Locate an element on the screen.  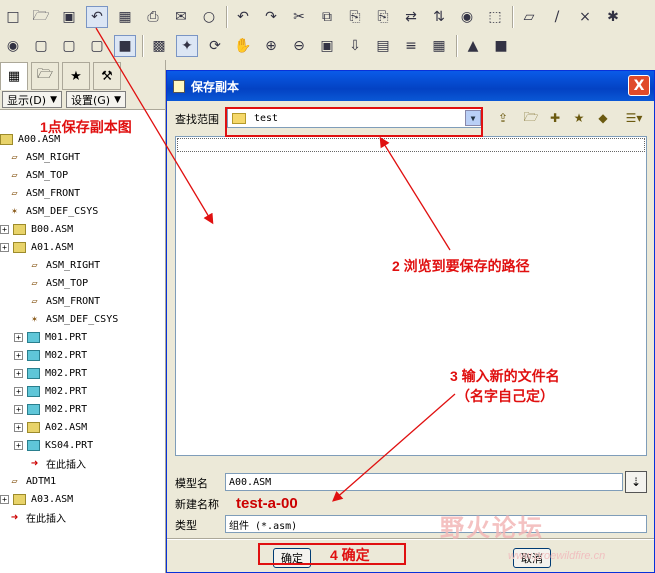
arrow-step1 is located at coordinates (154, 126).